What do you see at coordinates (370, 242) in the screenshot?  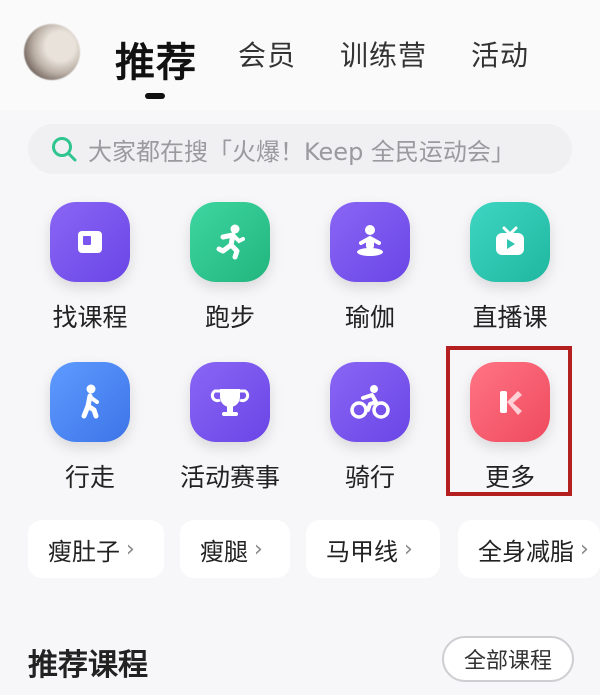 I see `yoga-icon` at bounding box center [370, 242].